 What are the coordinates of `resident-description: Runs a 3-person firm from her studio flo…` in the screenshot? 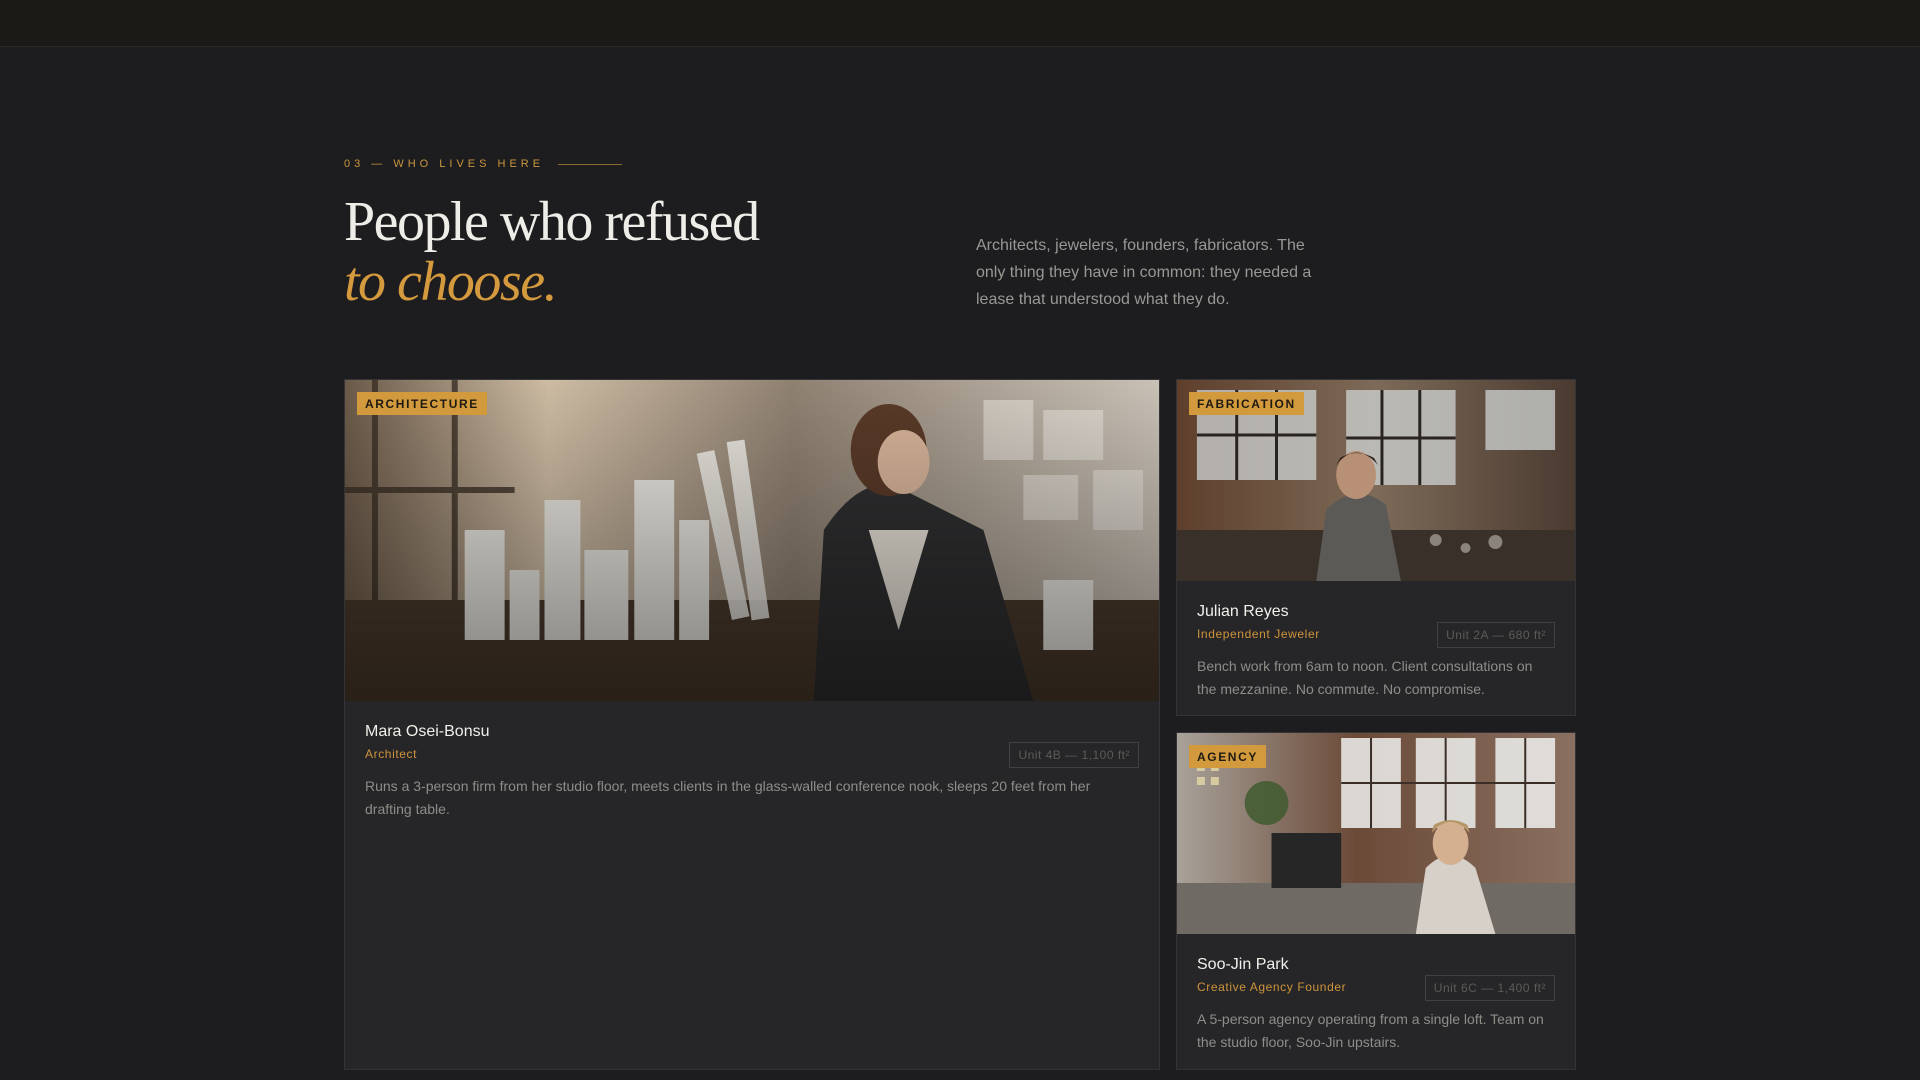 It's located at (728, 797).